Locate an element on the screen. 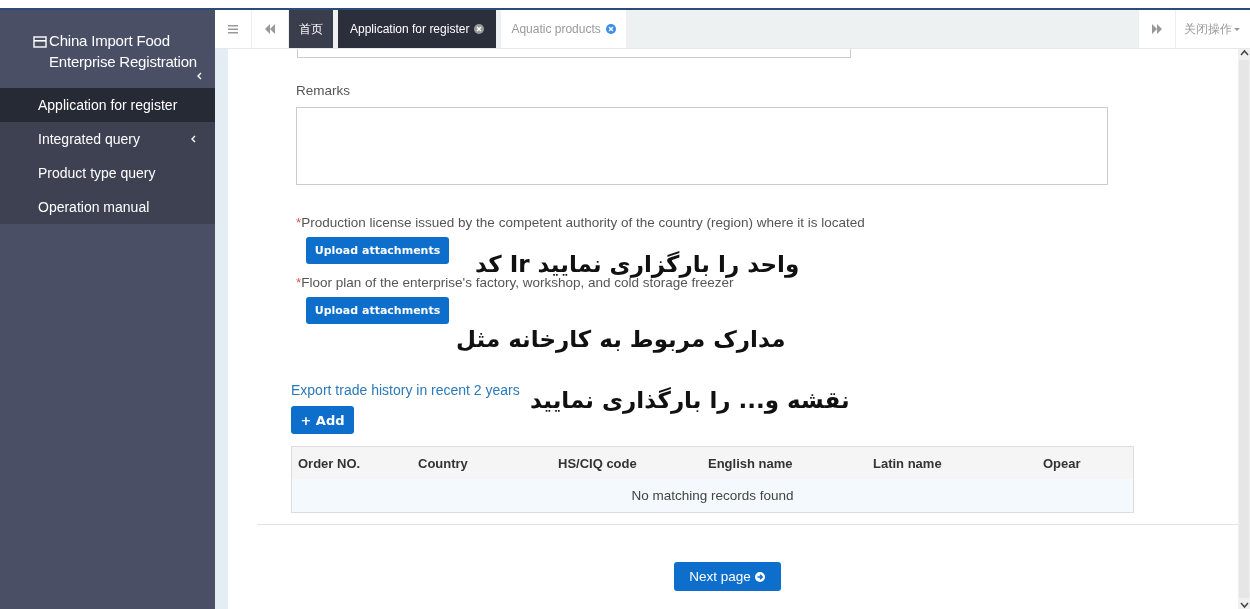  column-header: Country is located at coordinates (443, 463).